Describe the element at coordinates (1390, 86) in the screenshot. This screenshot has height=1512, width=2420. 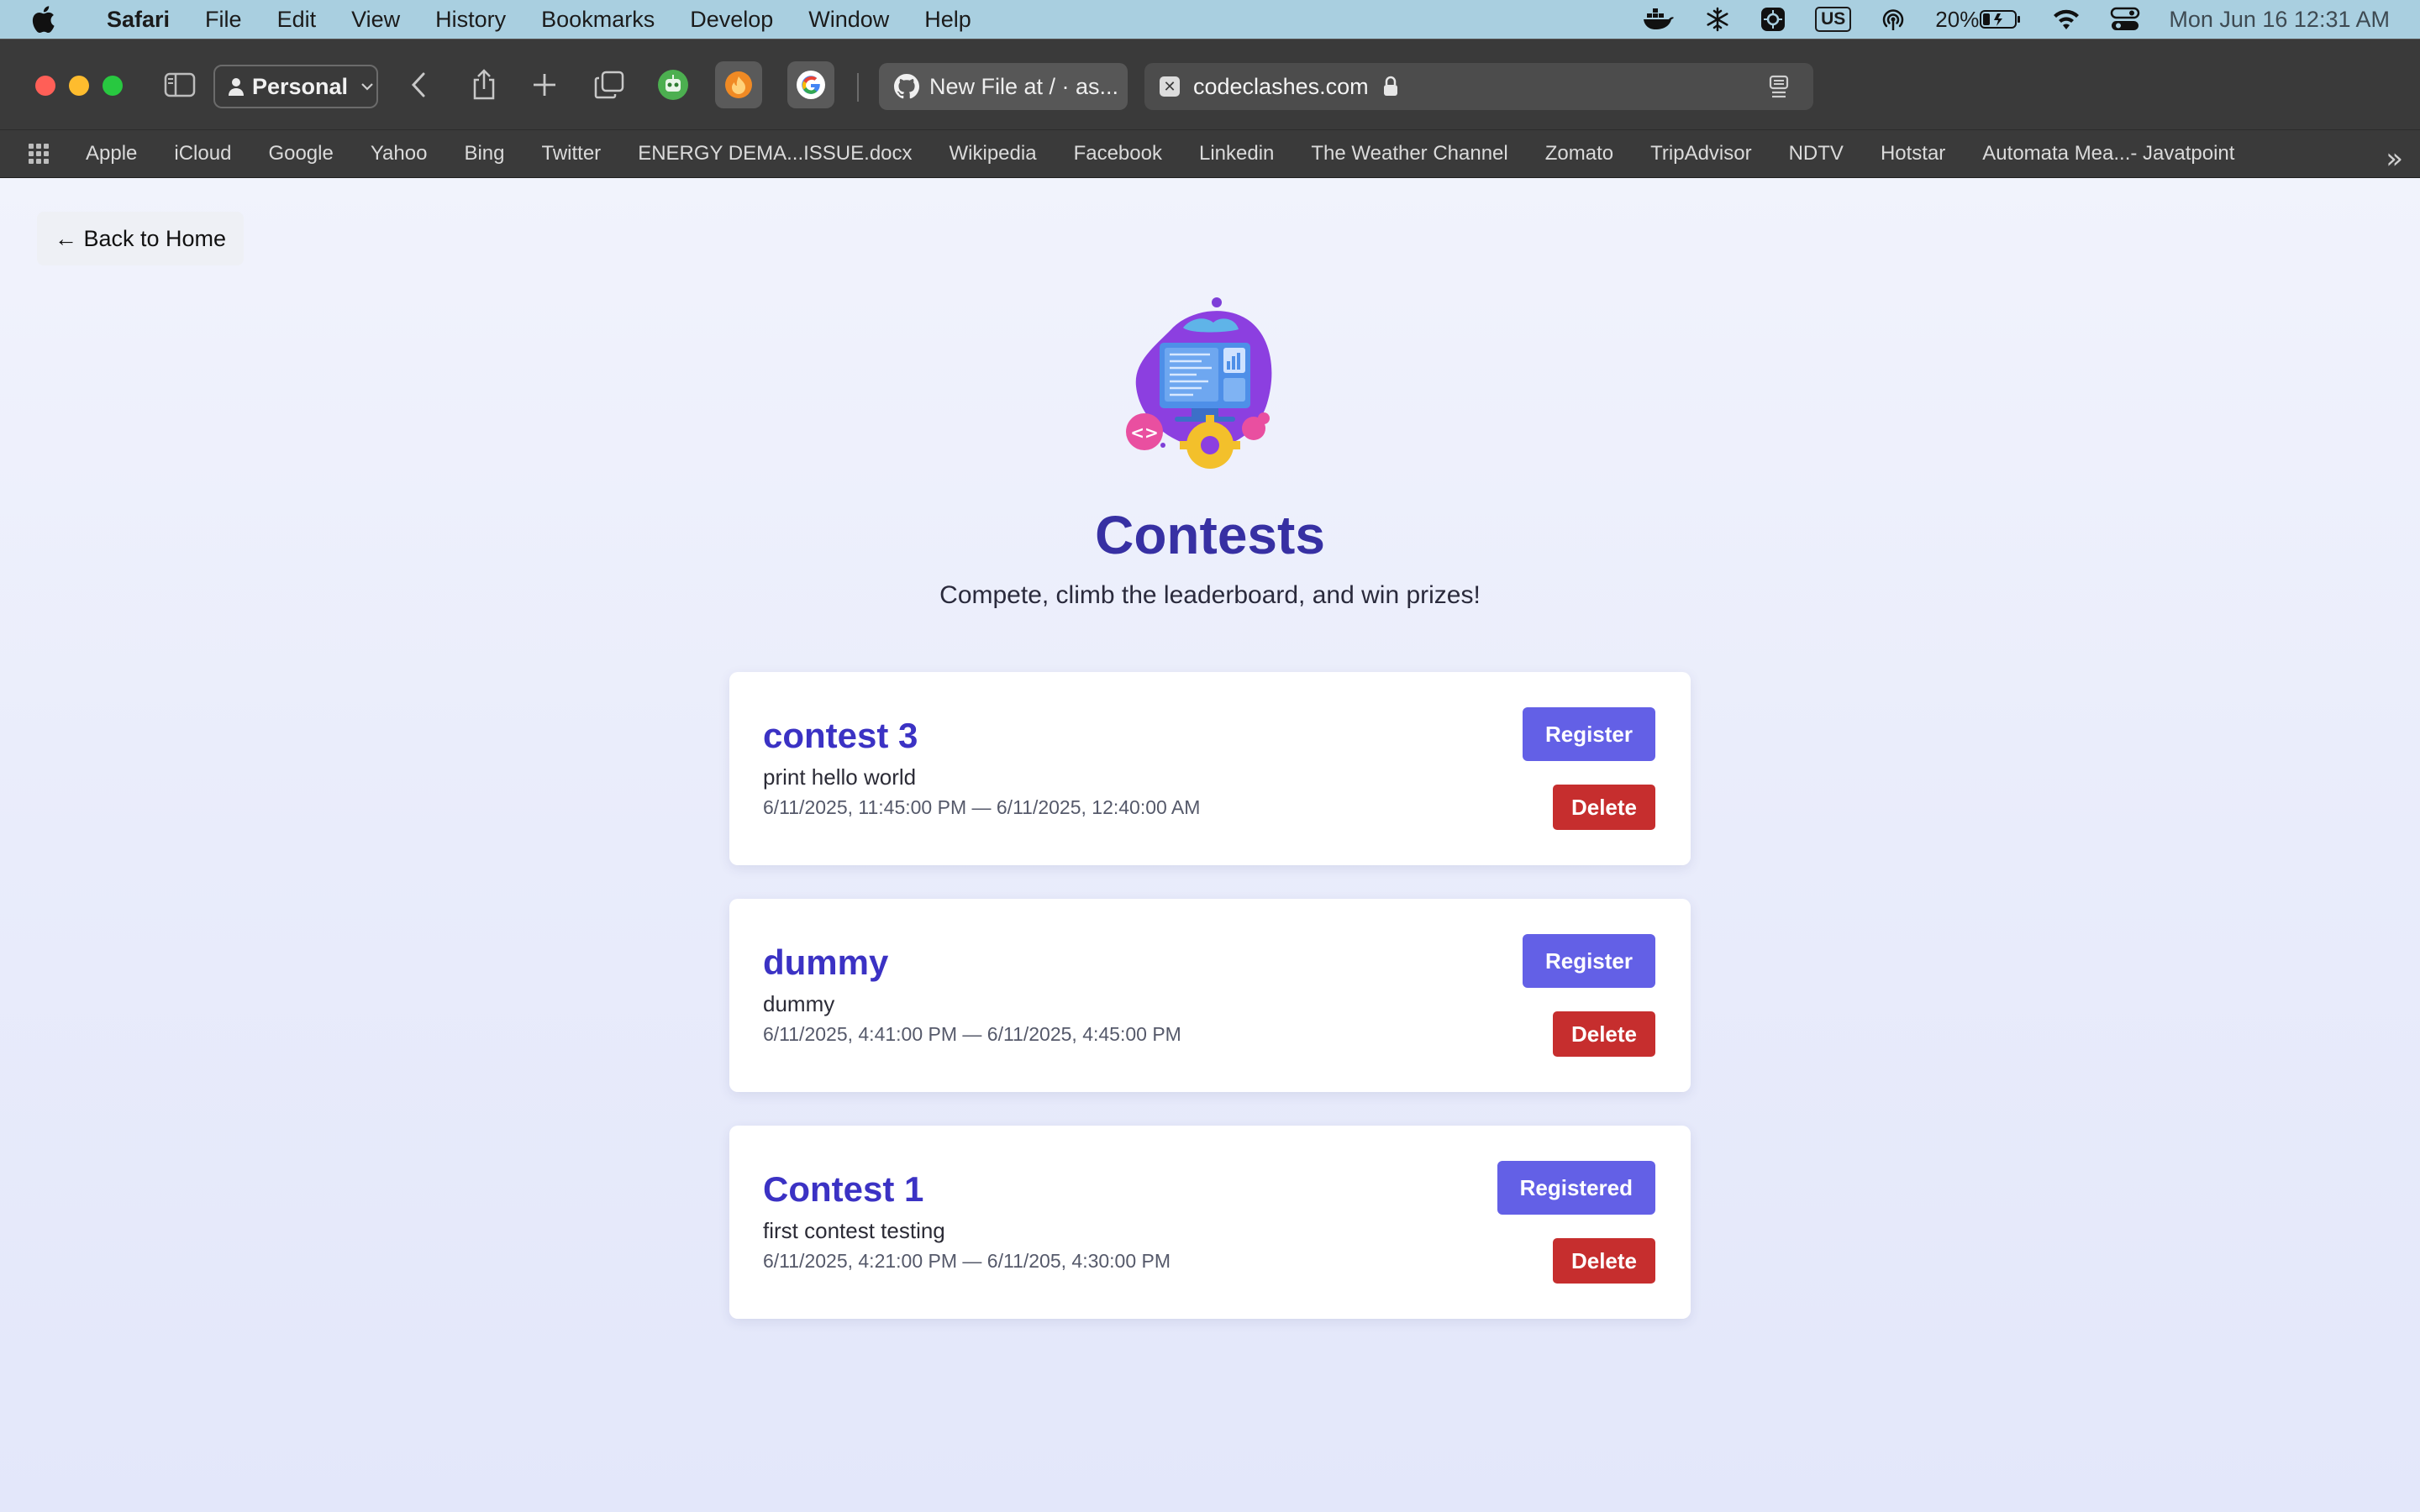
I see `lock-icon` at that location.